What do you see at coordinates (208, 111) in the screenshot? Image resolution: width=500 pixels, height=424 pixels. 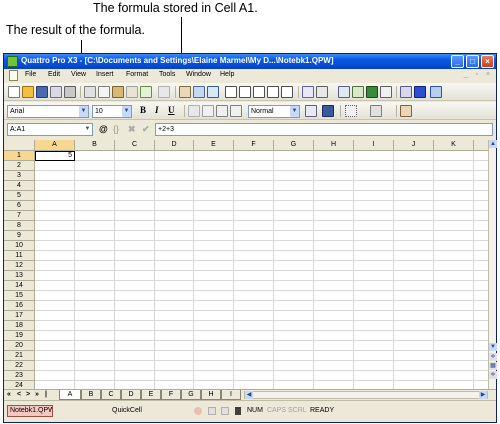 I see `spell-as-you-go-icon` at bounding box center [208, 111].